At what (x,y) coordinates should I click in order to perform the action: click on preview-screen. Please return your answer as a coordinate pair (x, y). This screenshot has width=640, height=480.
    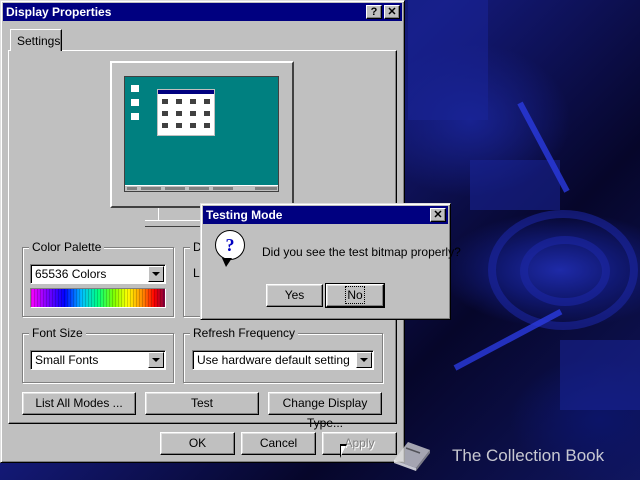
    Looking at the image, I should click on (201, 134).